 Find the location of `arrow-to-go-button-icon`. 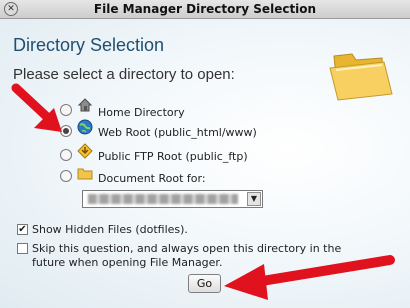

arrow-to-go-button-icon is located at coordinates (309, 277).